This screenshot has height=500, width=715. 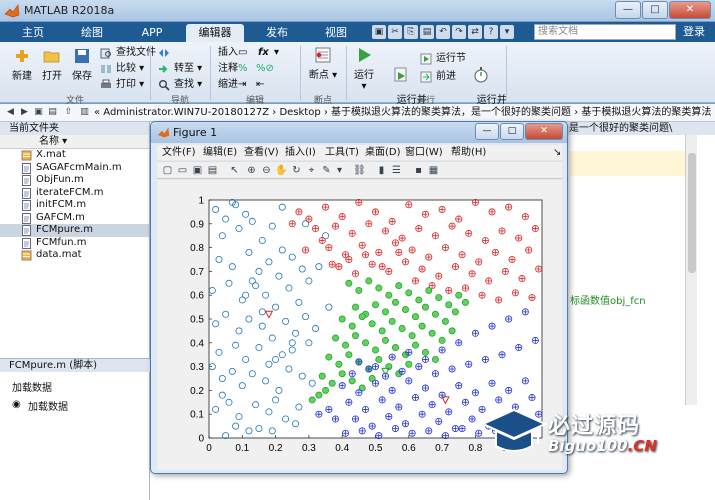 What do you see at coordinates (179, 152) in the screenshot?
I see `menu-file: 文件(F)` at bounding box center [179, 152].